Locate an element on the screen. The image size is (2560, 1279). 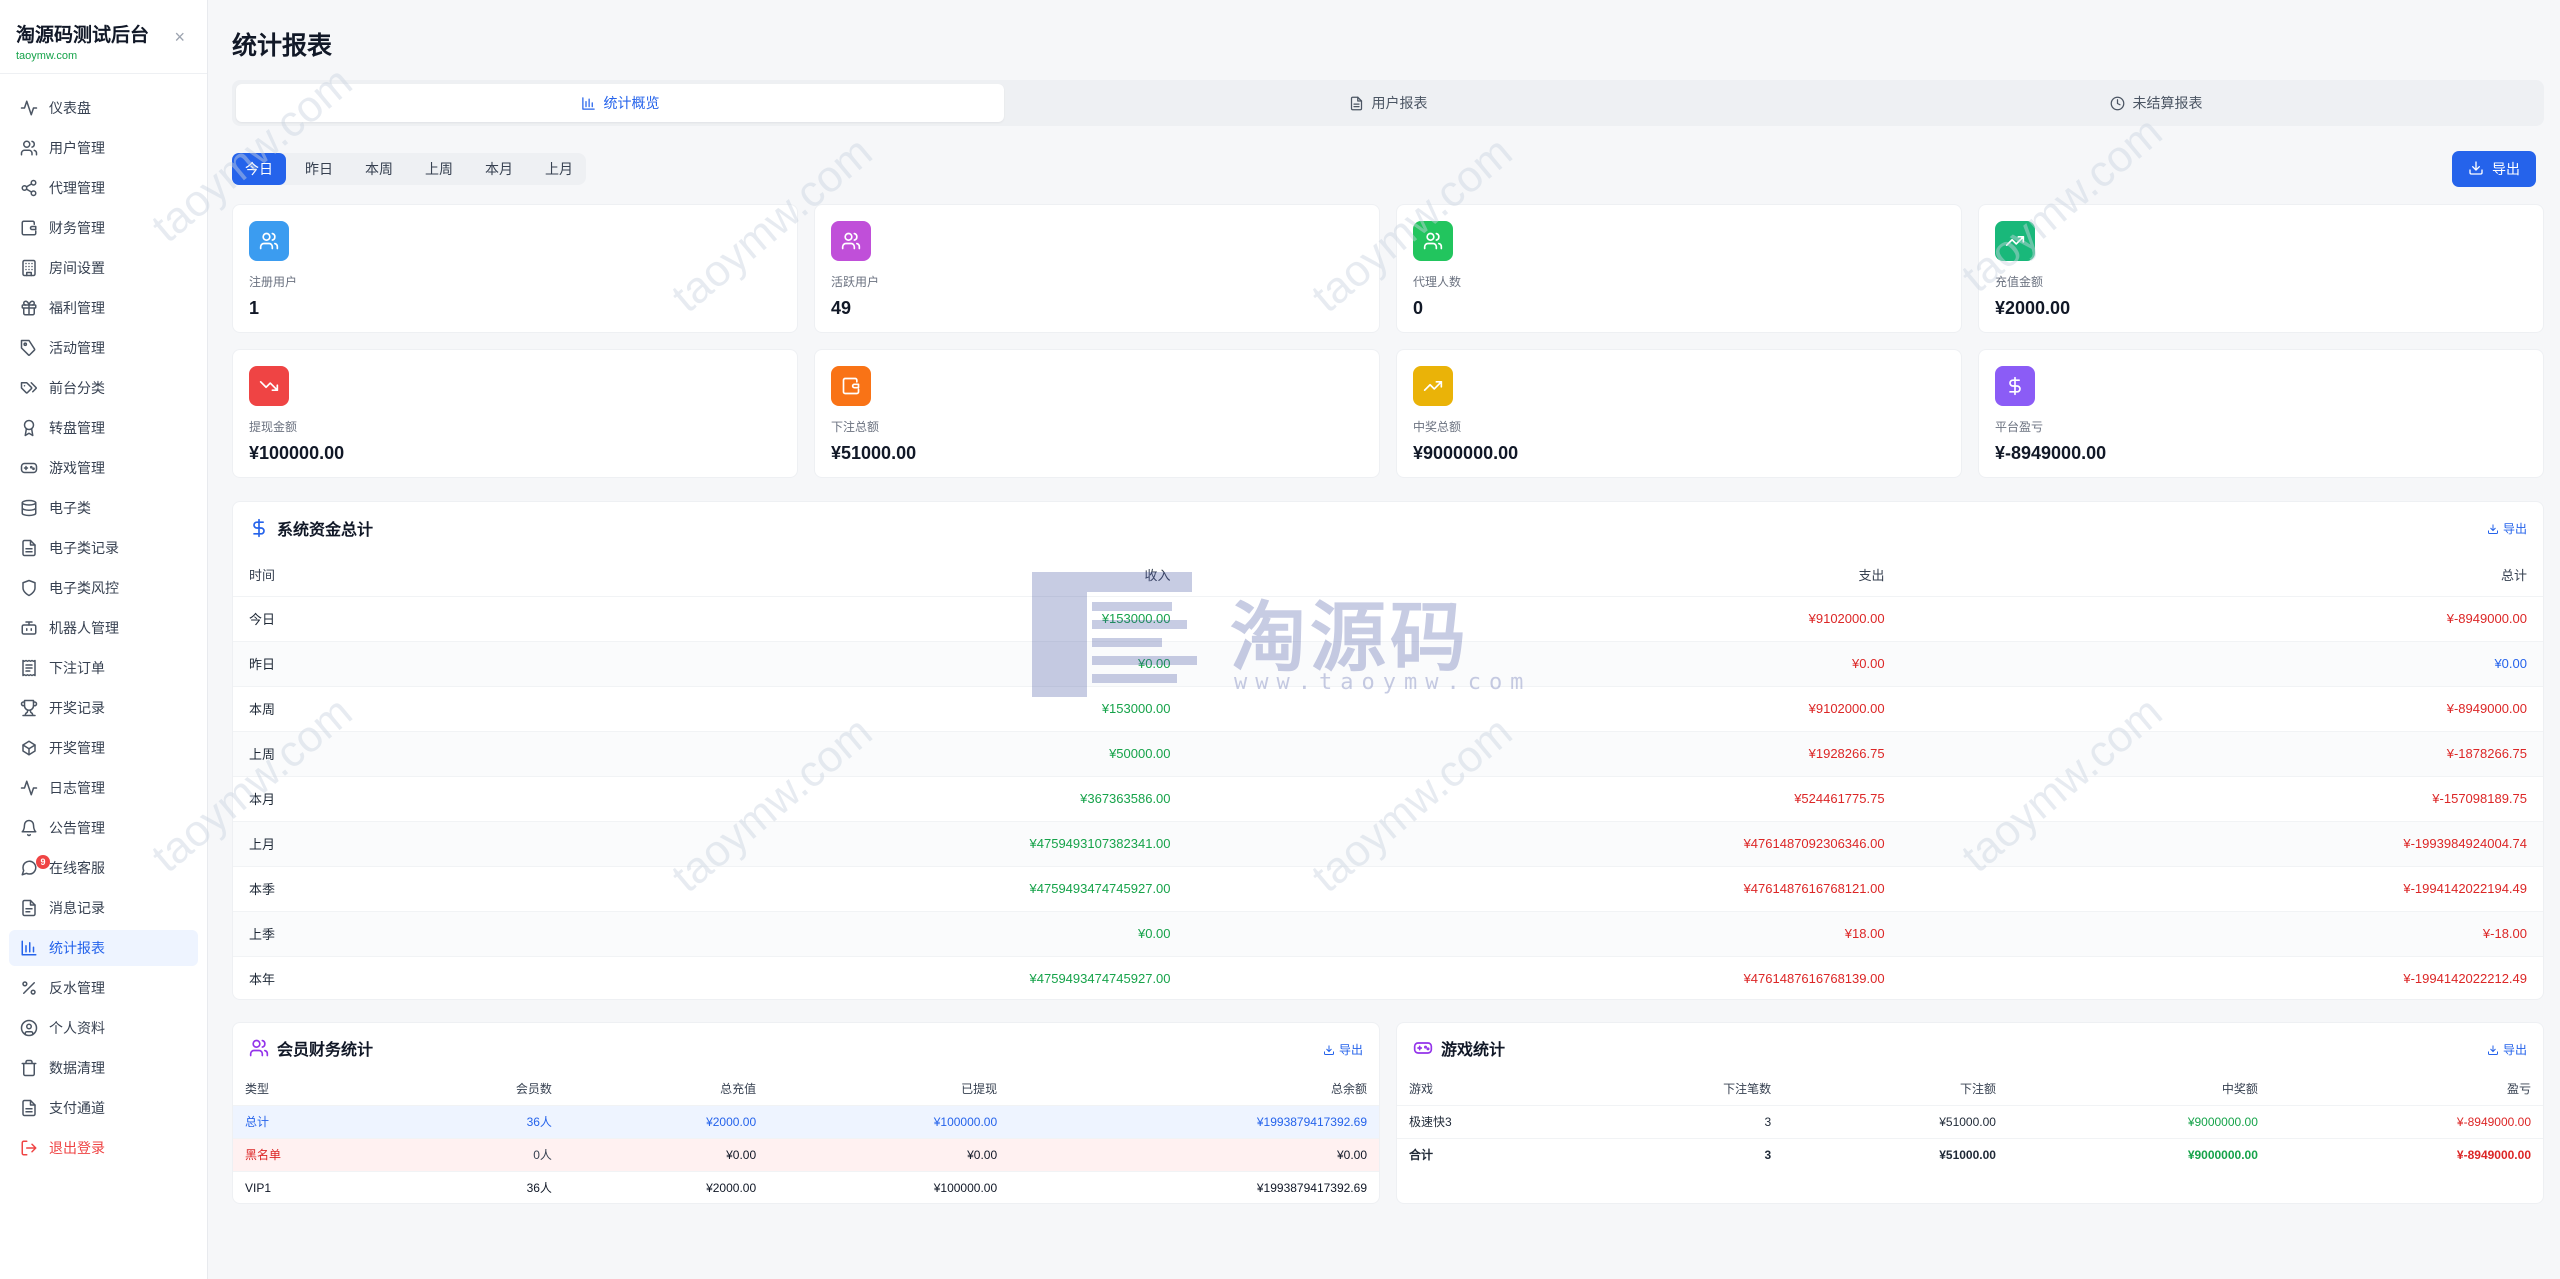
period-button: 今日 is located at coordinates (259, 169).